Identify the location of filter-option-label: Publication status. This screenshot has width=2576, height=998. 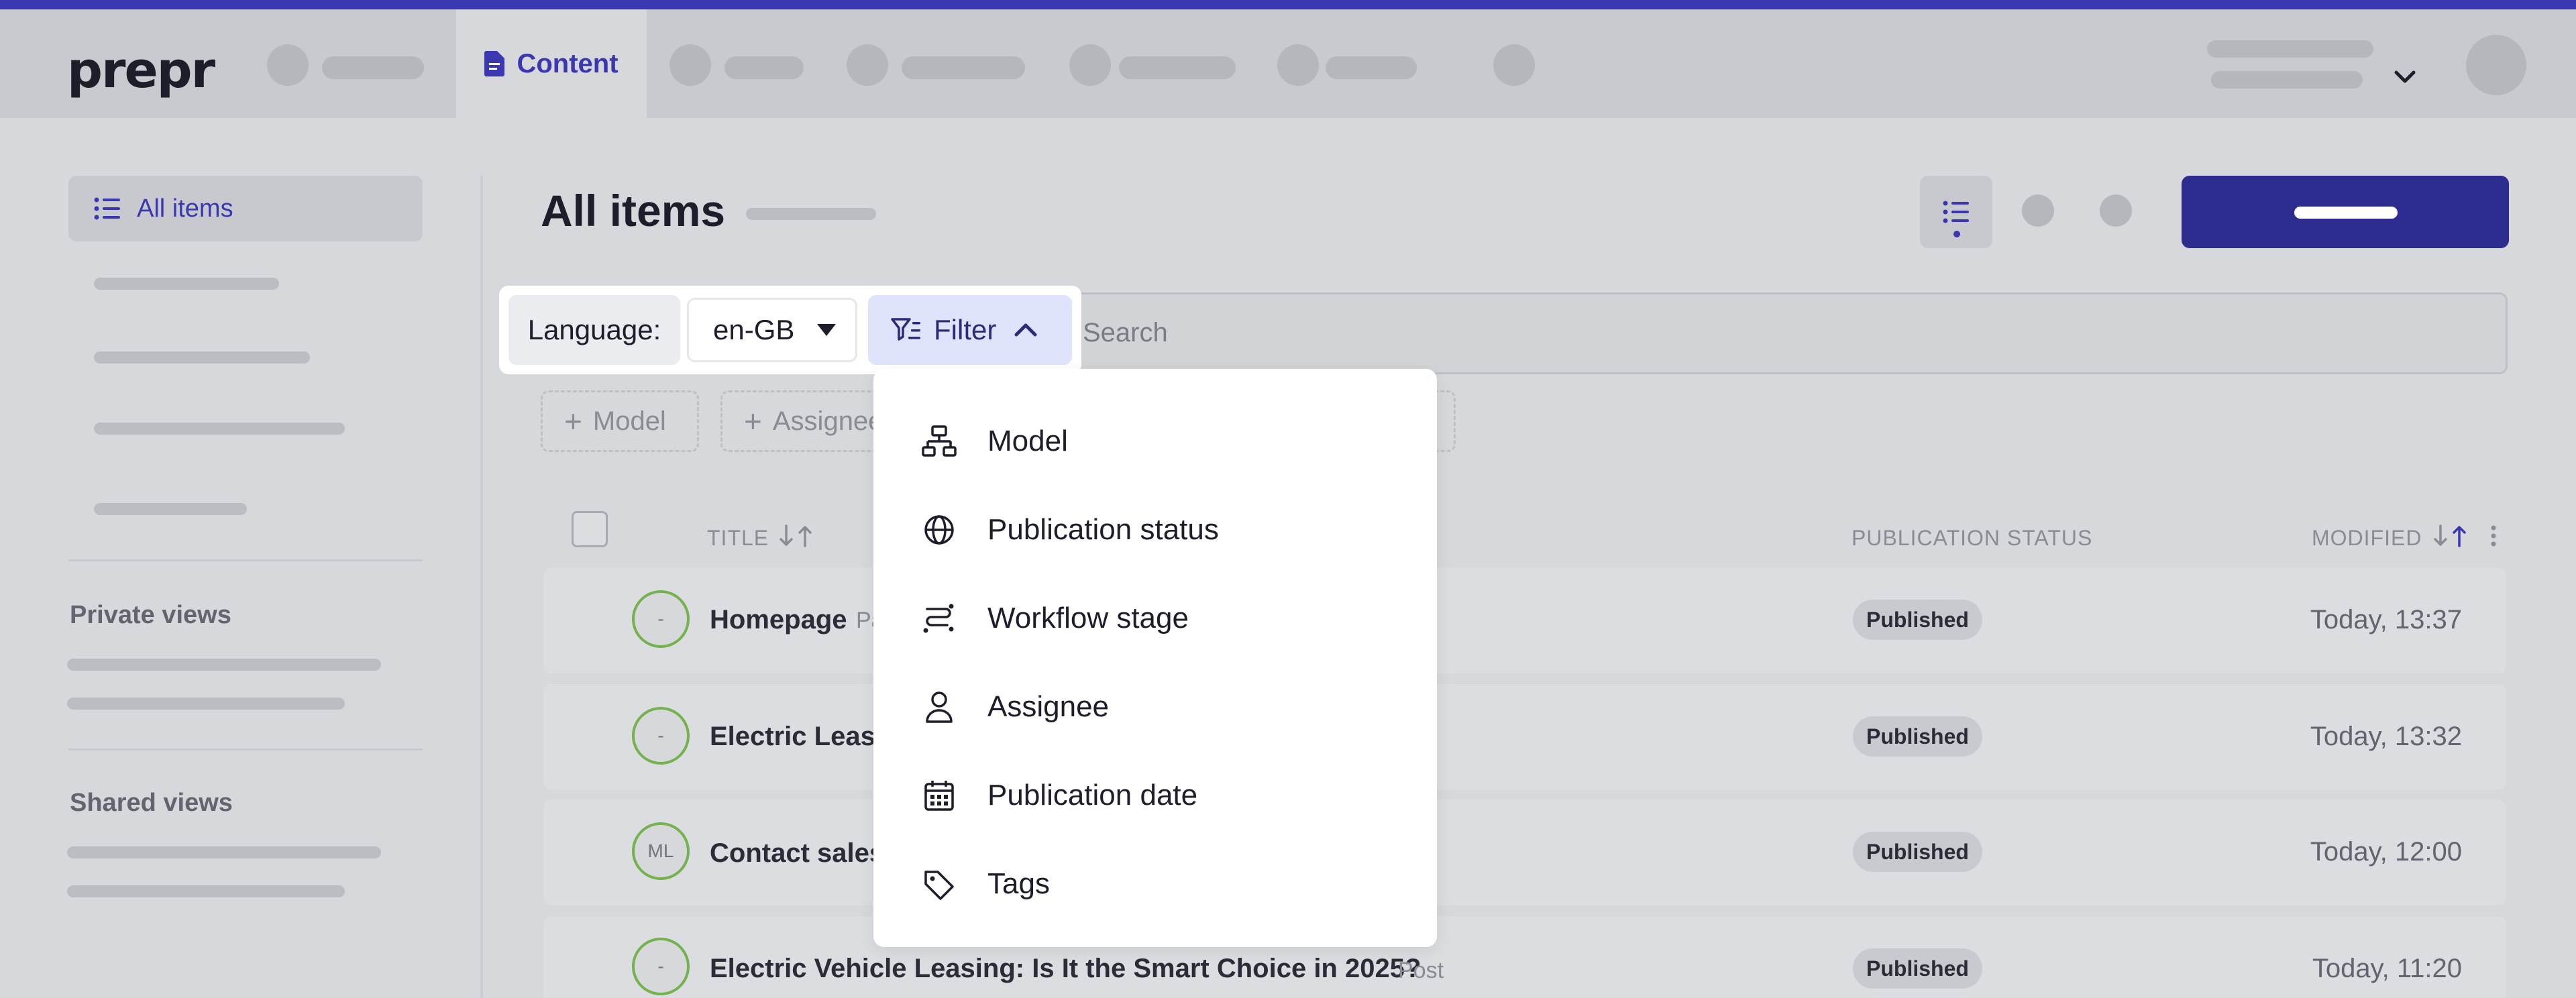
(1103, 529).